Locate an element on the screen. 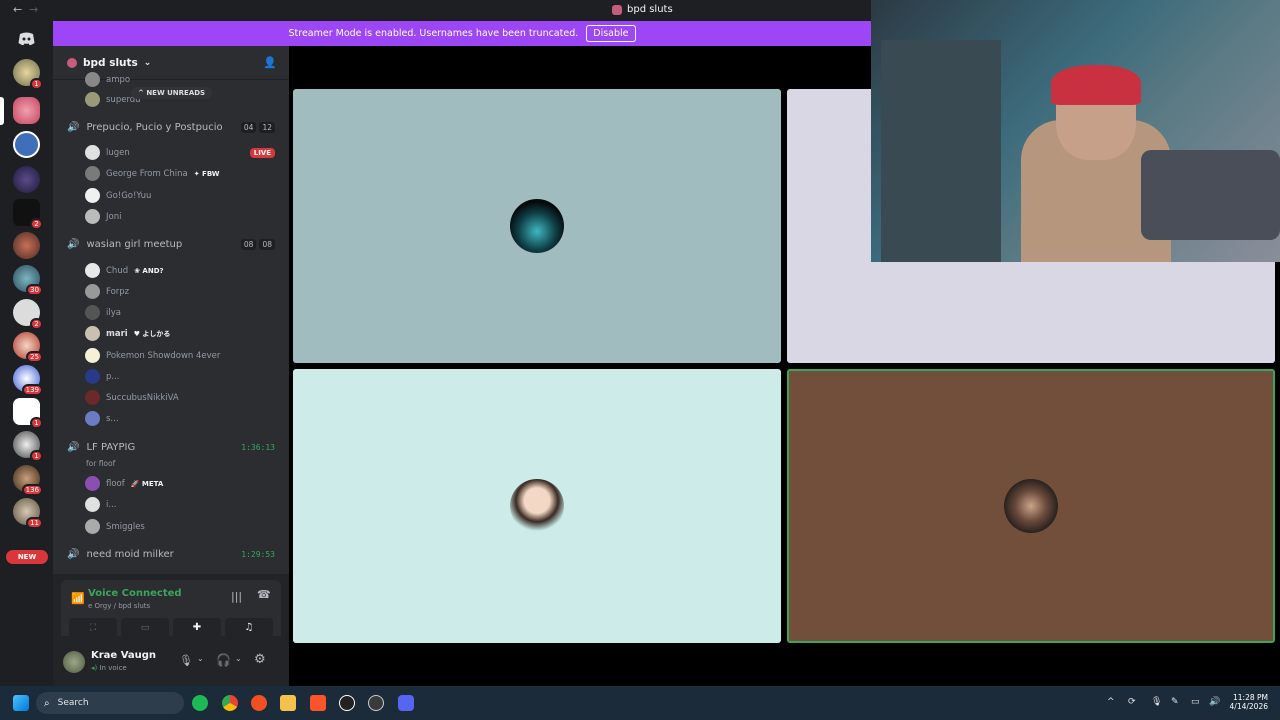 The width and height of the screenshot is (1280, 720). new-unreads-pill: ^ NEW UNREADS is located at coordinates (172, 93).